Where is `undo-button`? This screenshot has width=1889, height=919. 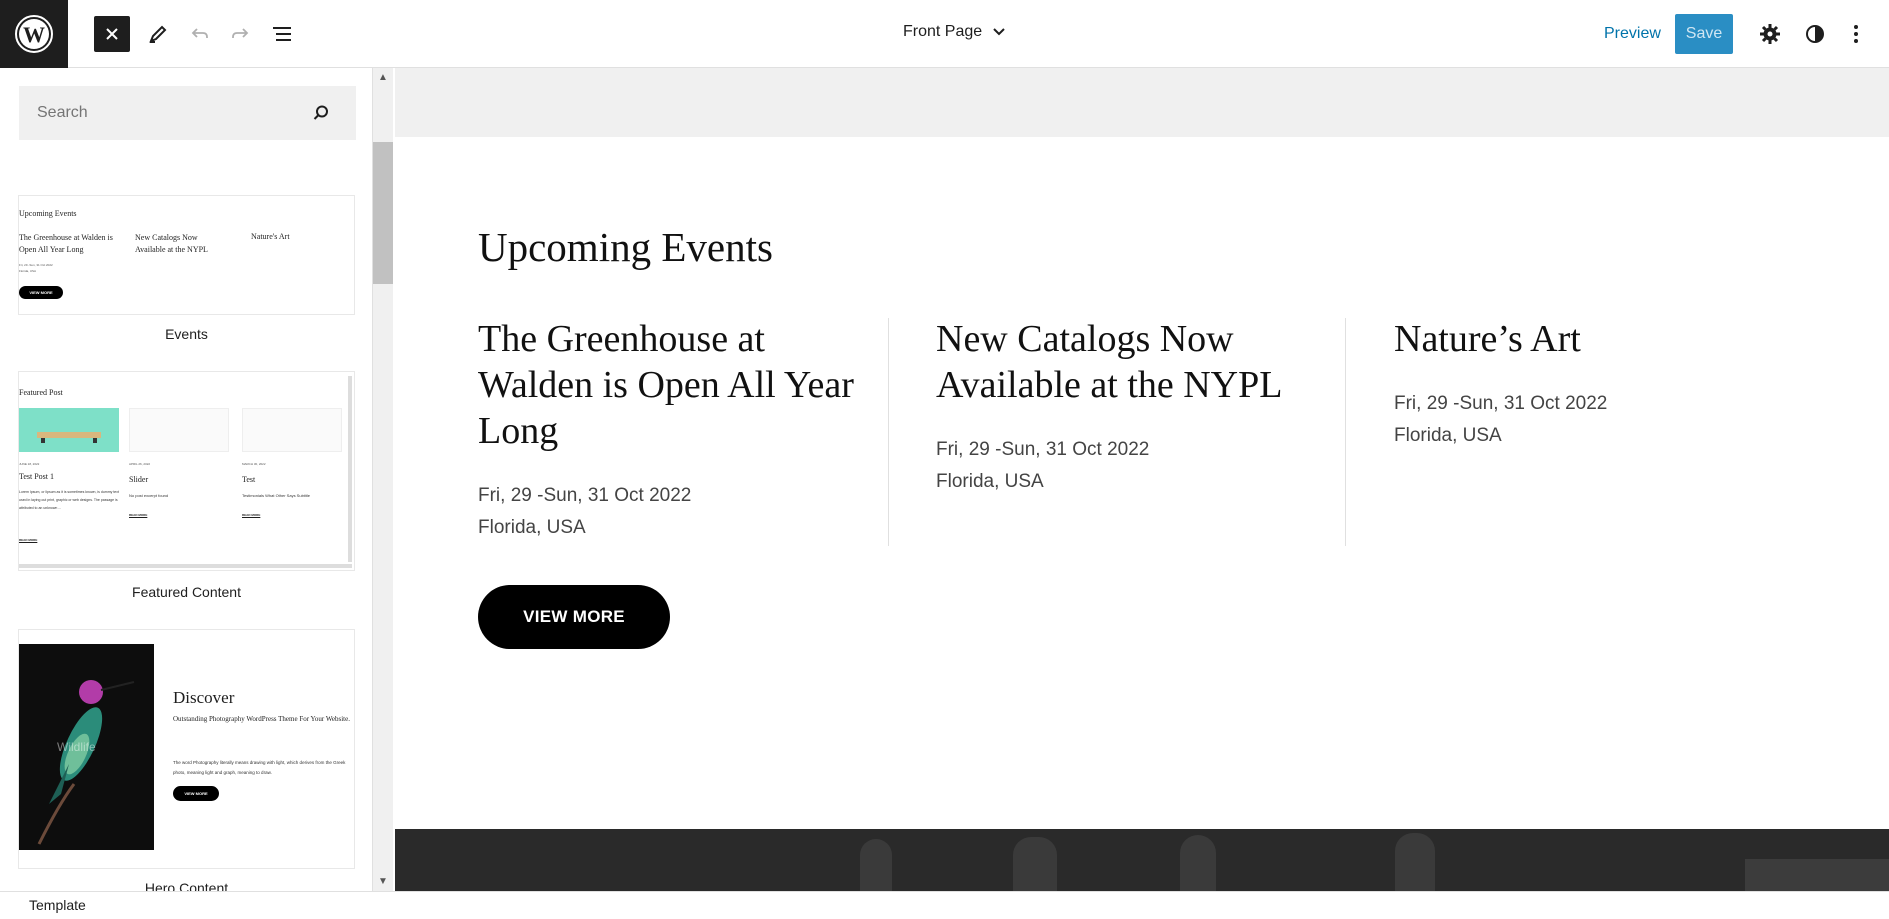 undo-button is located at coordinates (200, 34).